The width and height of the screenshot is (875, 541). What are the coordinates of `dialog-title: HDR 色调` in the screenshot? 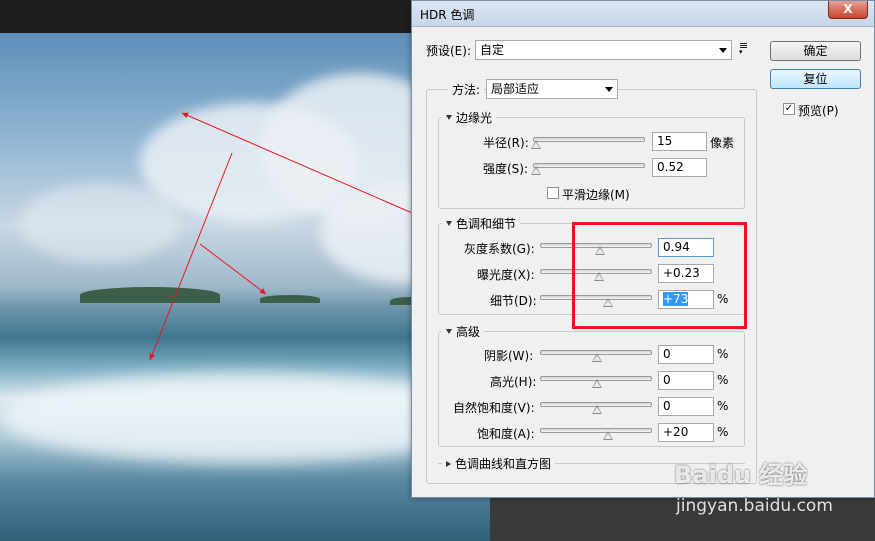 It's located at (447, 15).